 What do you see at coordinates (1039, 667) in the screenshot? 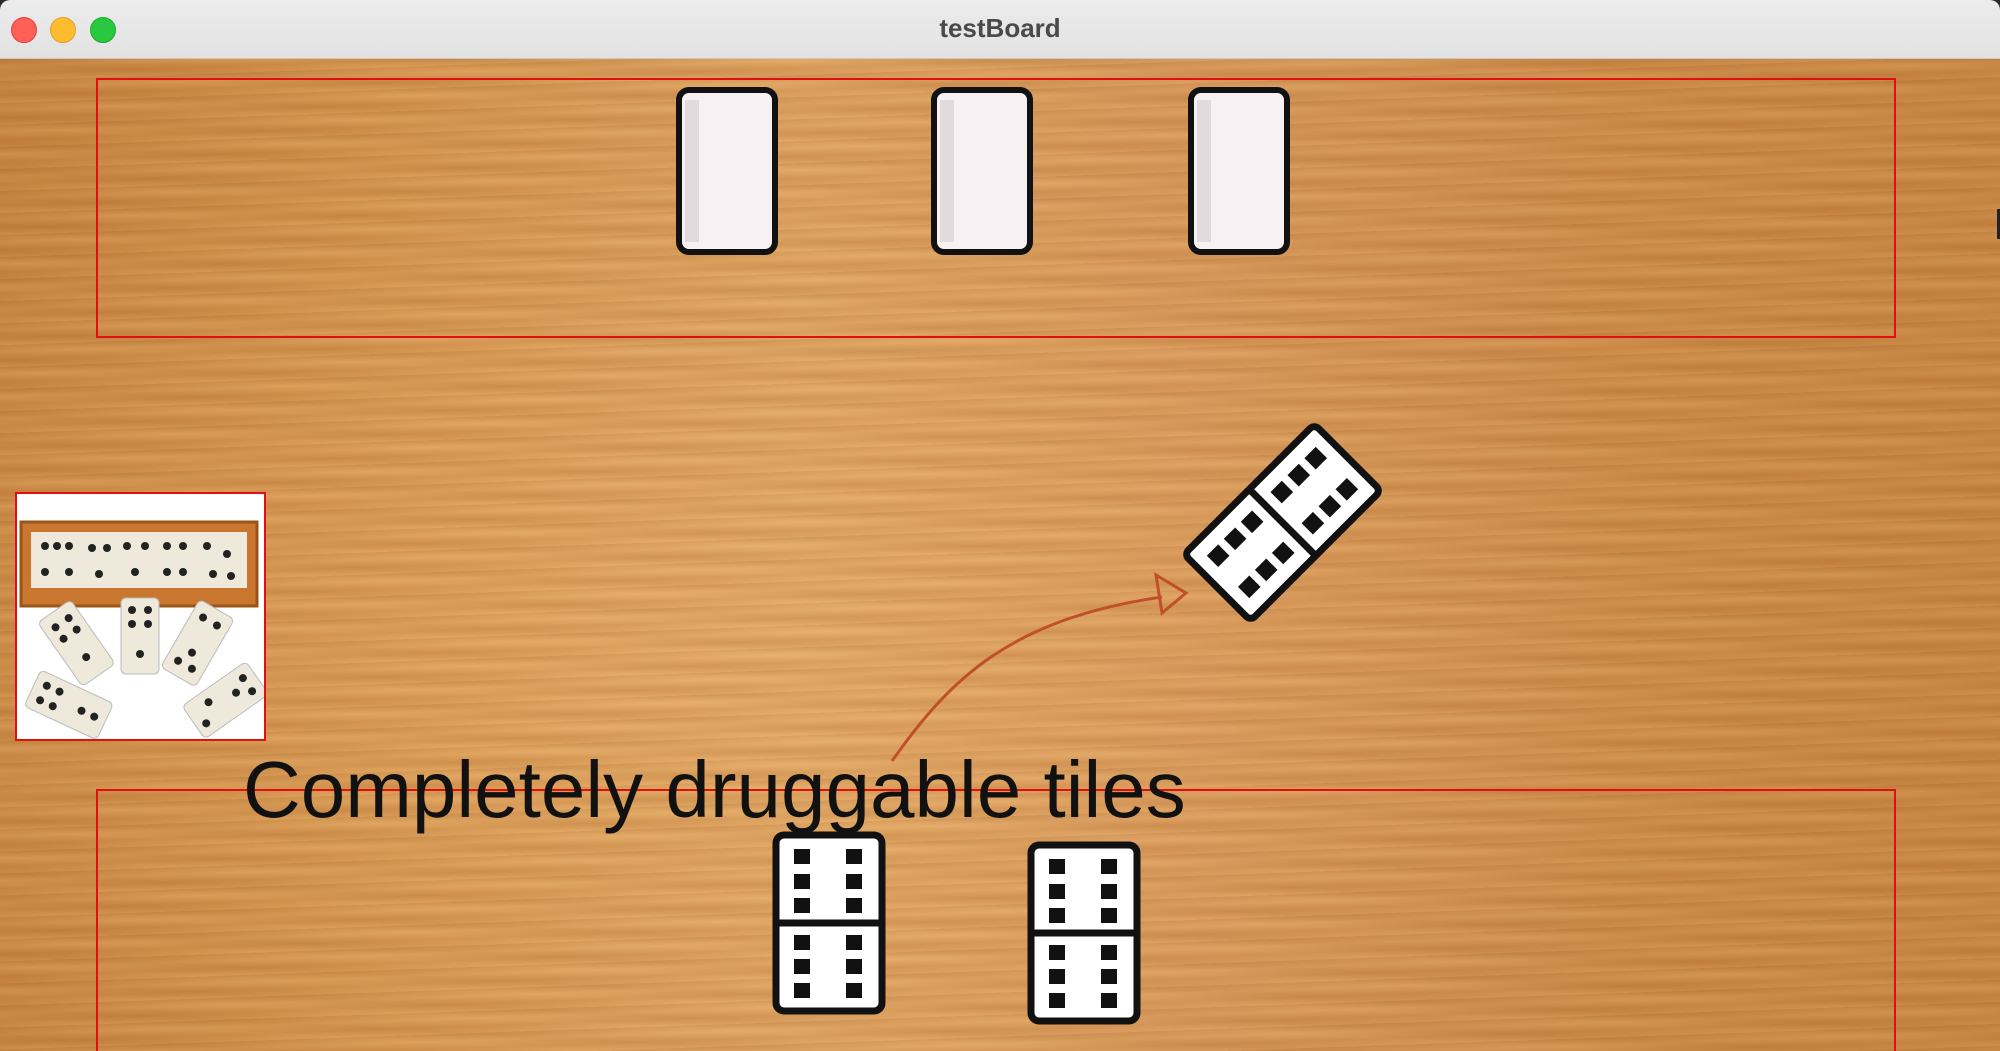
I see `drag-arrow-icon` at bounding box center [1039, 667].